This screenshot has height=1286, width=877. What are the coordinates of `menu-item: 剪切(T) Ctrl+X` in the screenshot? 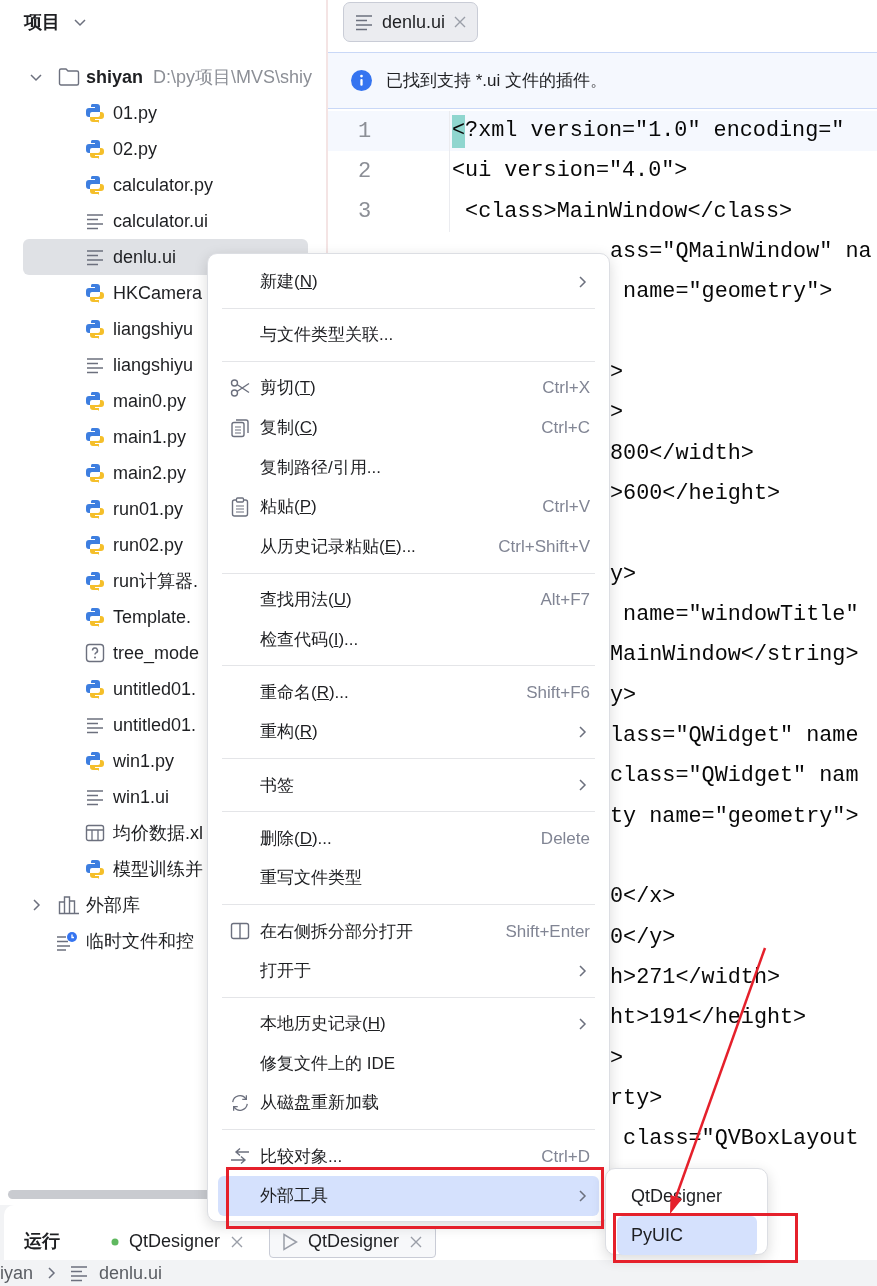 It's located at (408, 388).